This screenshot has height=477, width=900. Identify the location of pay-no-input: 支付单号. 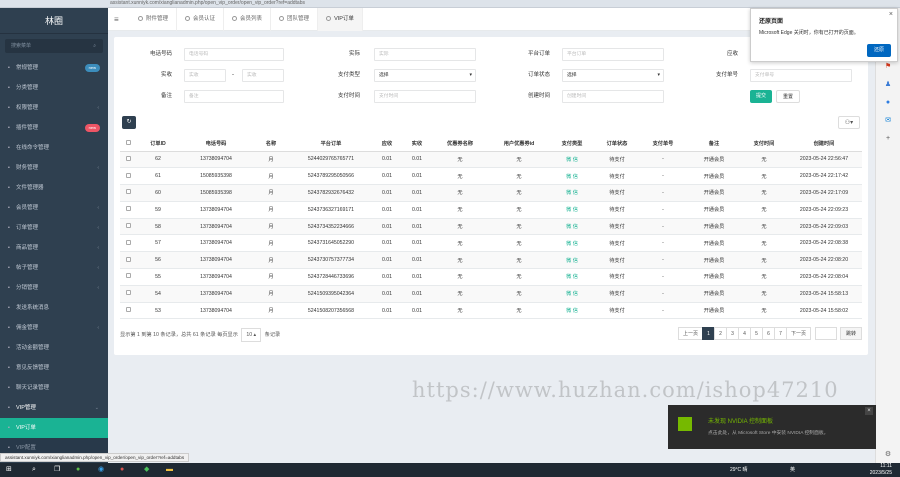
(801, 75).